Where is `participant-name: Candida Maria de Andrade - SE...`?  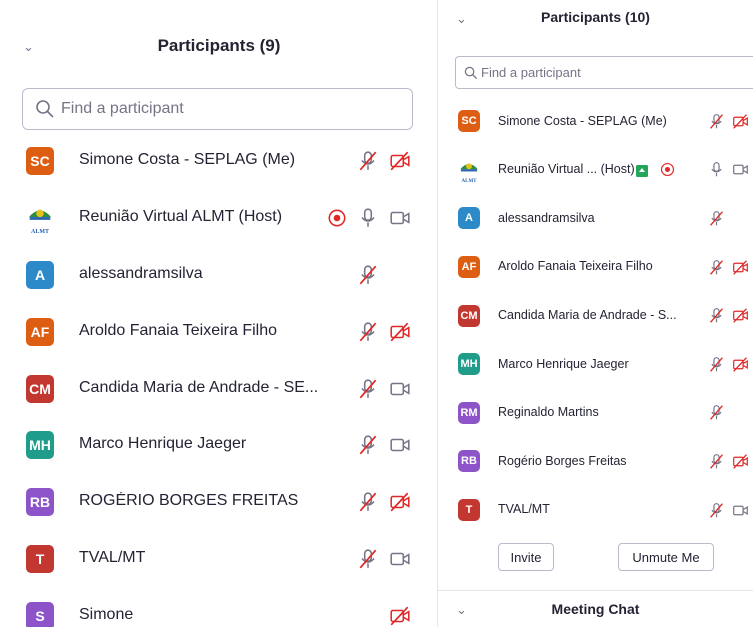
participant-name: Candida Maria de Andrade - SE... is located at coordinates (199, 387).